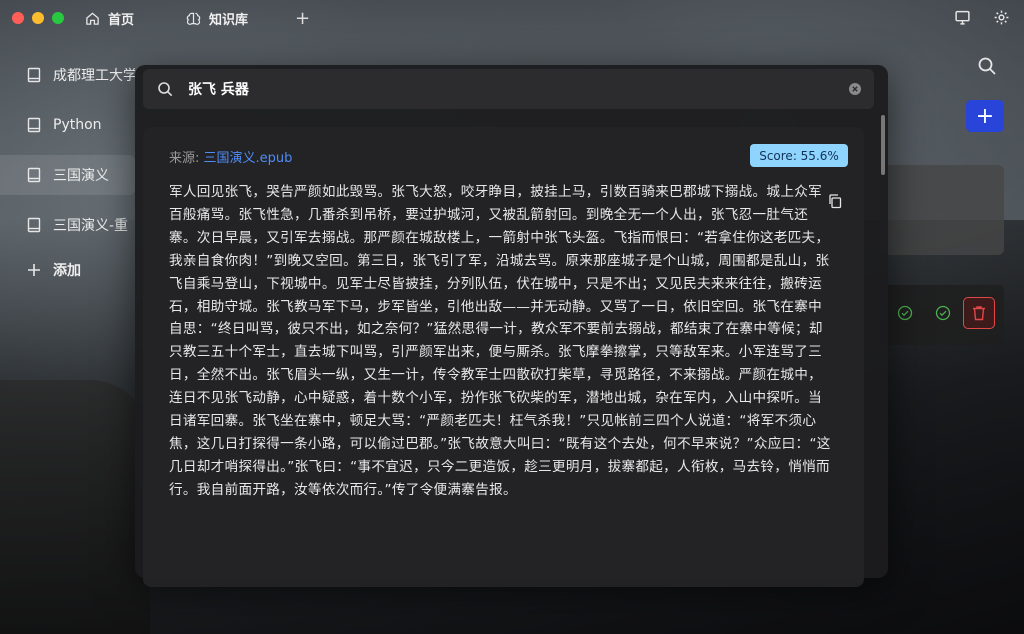 The width and height of the screenshot is (1024, 634). I want to click on sidebar: 成都理工大学 Python 三国演义 三国演义-重 添加, so click(67, 170).